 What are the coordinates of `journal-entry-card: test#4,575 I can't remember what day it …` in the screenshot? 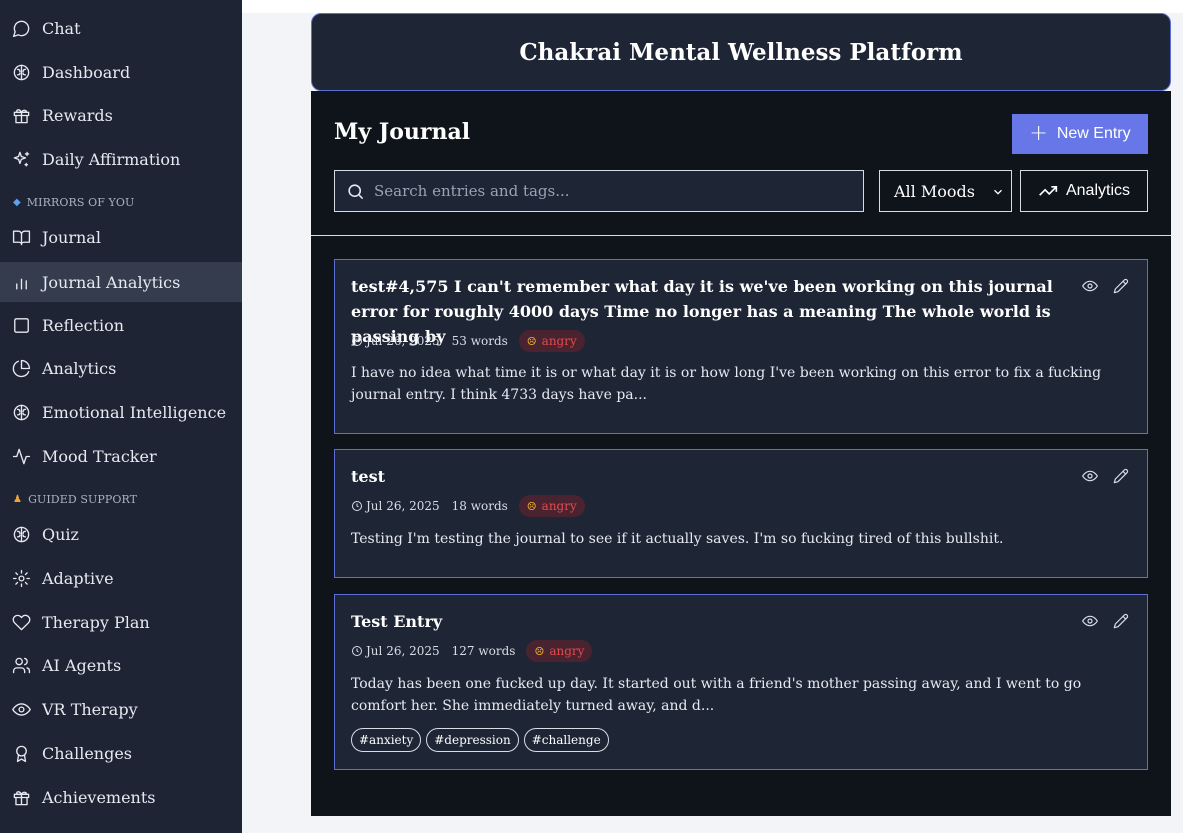 It's located at (741, 346).